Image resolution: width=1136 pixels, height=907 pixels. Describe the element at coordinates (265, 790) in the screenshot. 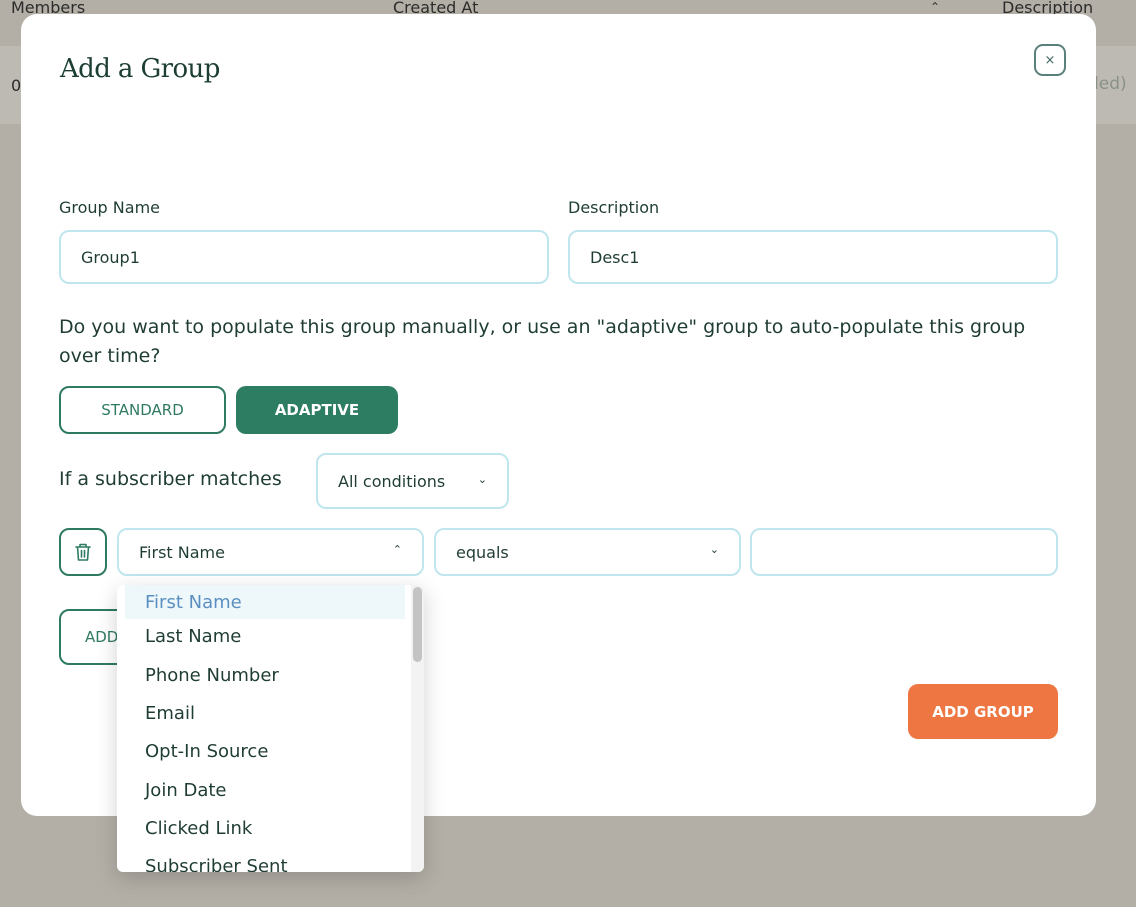

I see `dropdown-item-join-date: Join Date` at that location.